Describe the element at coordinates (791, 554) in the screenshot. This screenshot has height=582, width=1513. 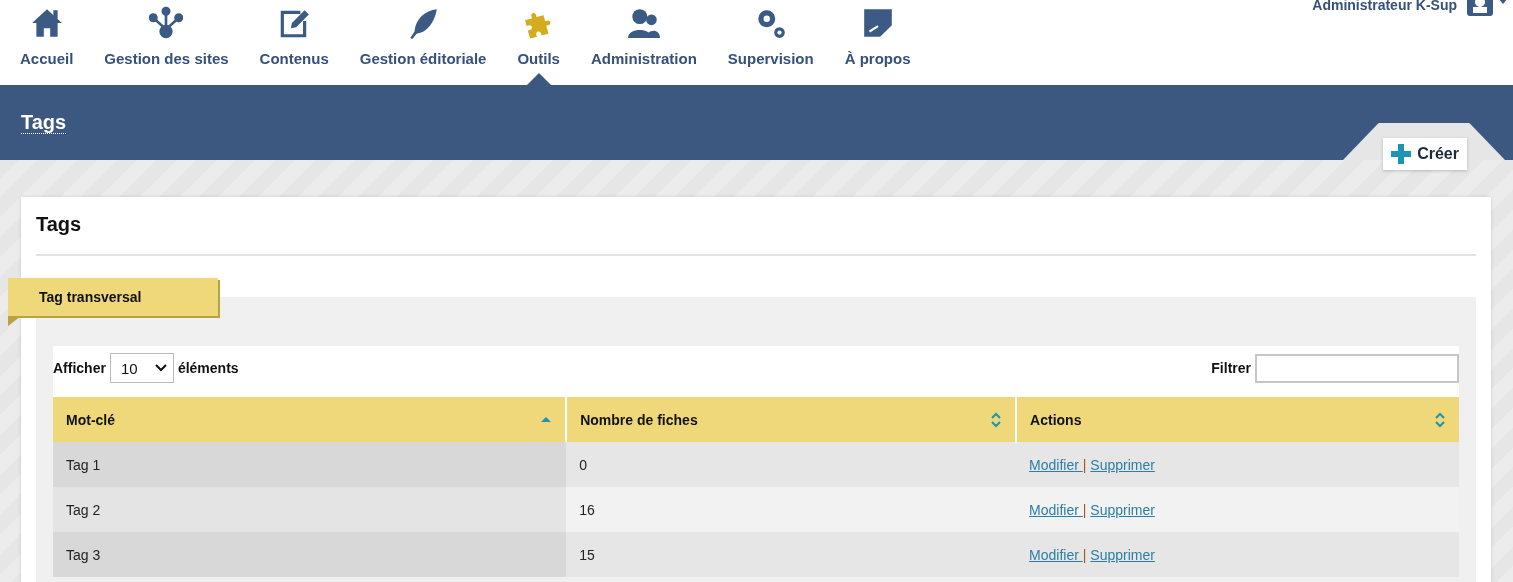
I see `table-cell: 15` at that location.